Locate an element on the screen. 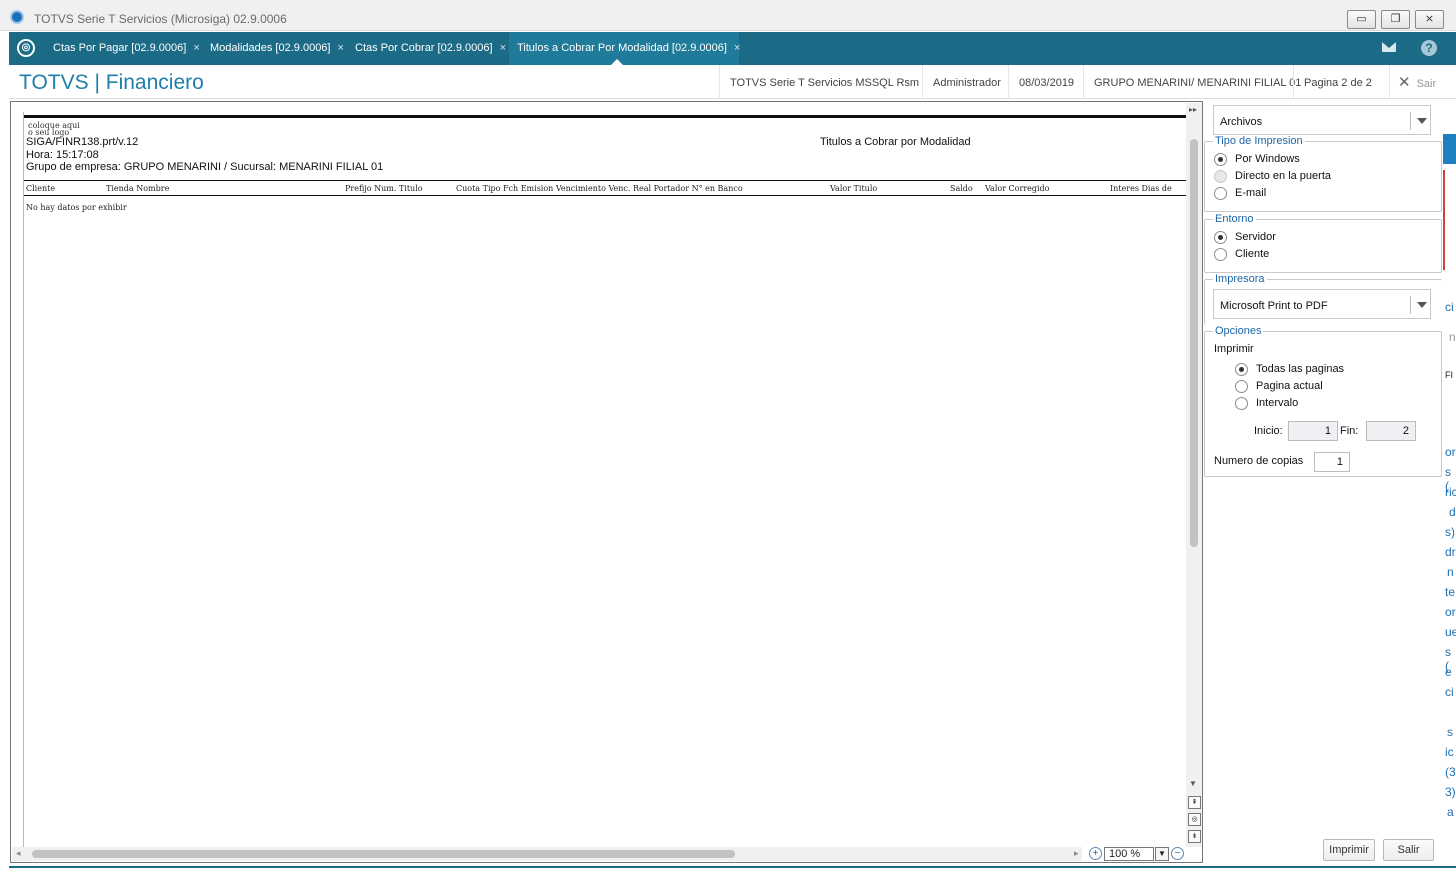  column-header: Interes Dias de is located at coordinates (1141, 188).